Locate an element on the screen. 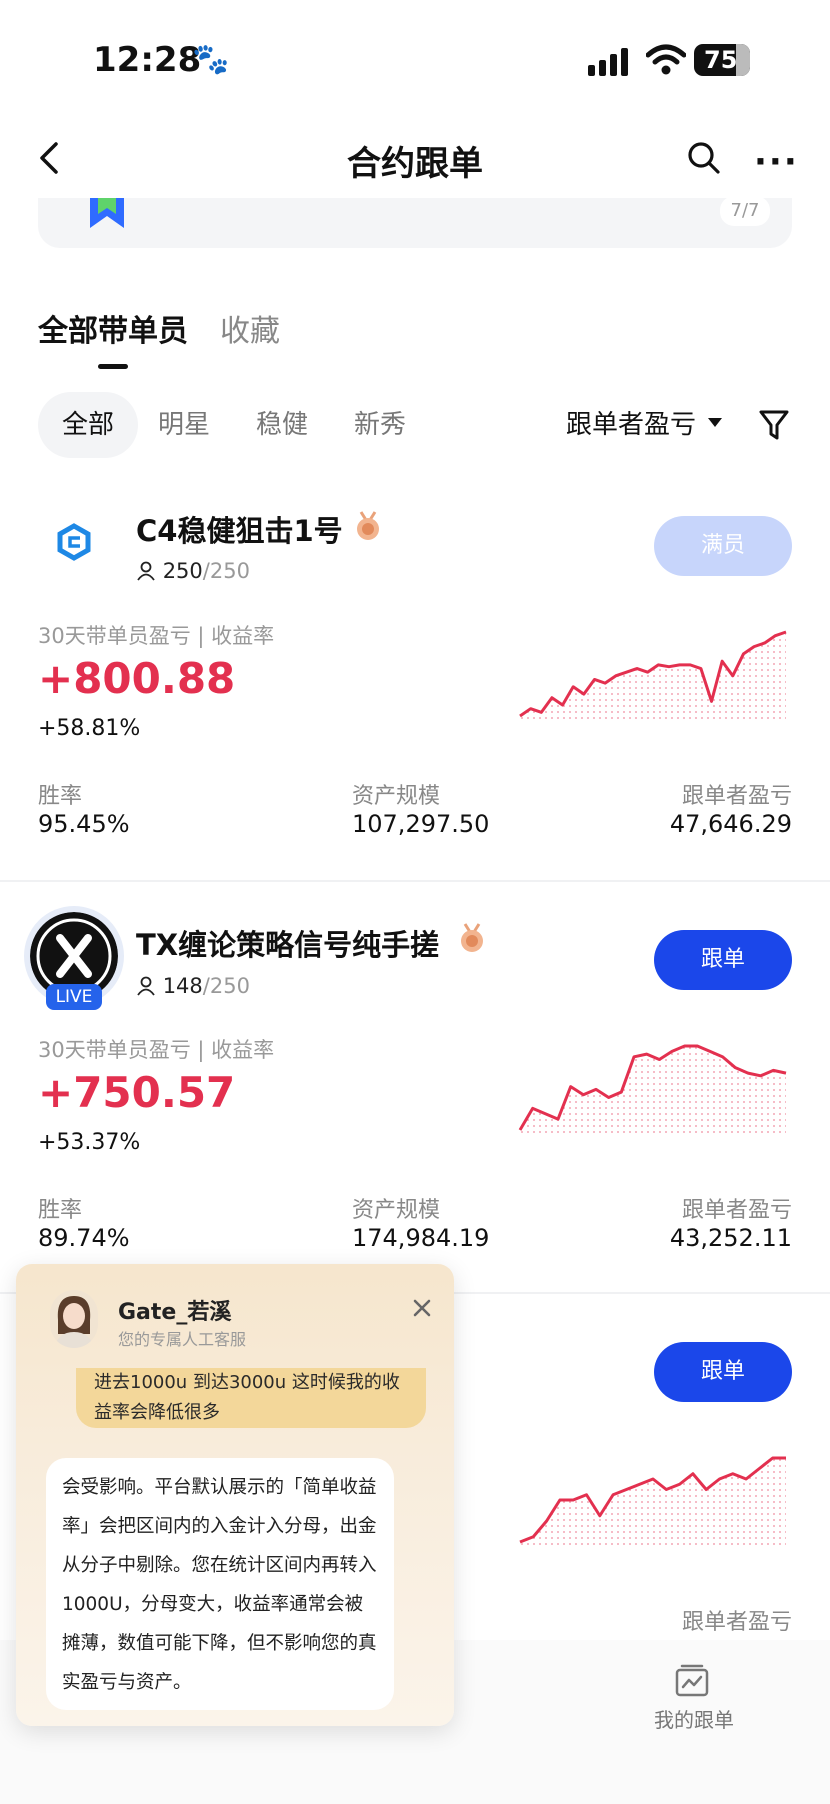  return-rate: +53.37% is located at coordinates (89, 1142).